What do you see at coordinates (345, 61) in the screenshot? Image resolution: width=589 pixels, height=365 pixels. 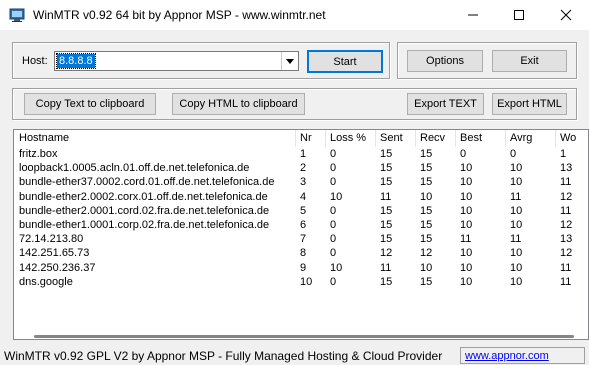 I see `start-button: Start` at bounding box center [345, 61].